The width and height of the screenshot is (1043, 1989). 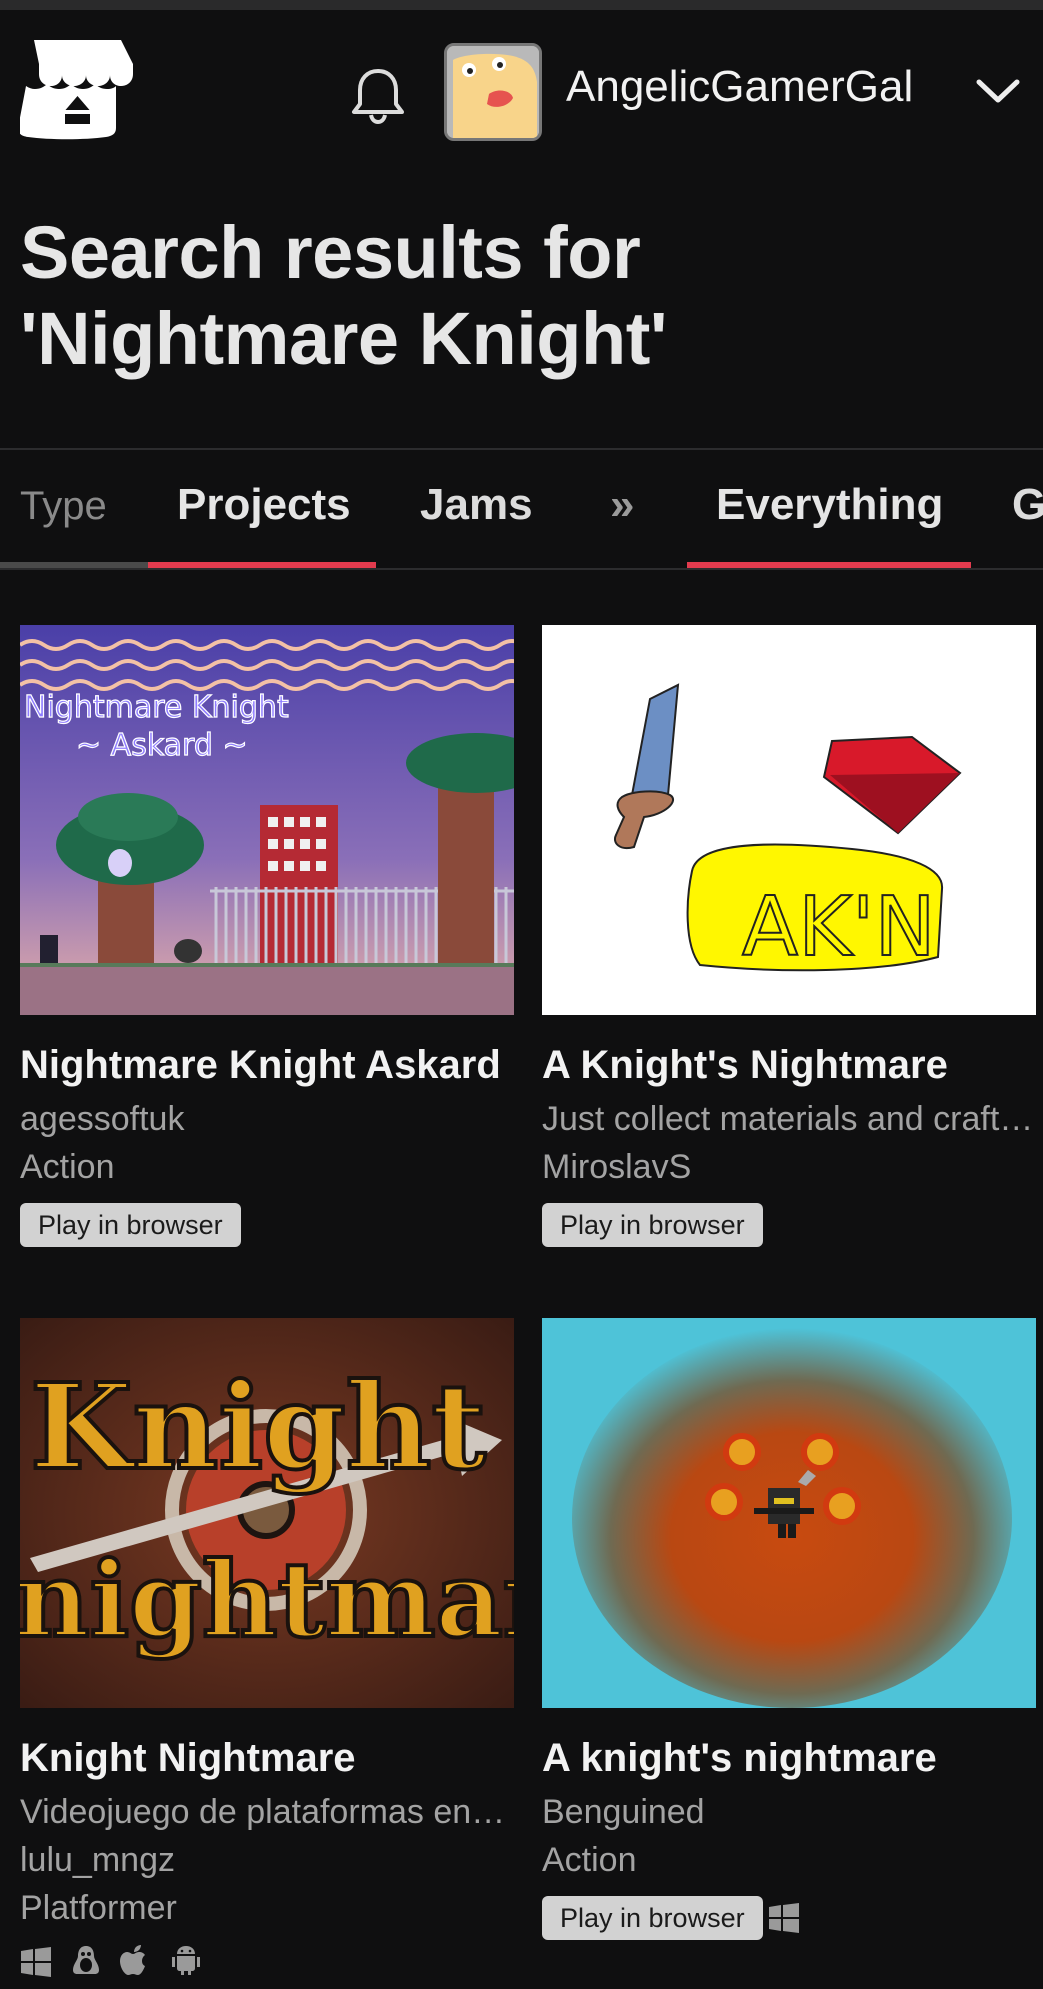 I want to click on tab-next-partial: G, so click(x=1027, y=505).